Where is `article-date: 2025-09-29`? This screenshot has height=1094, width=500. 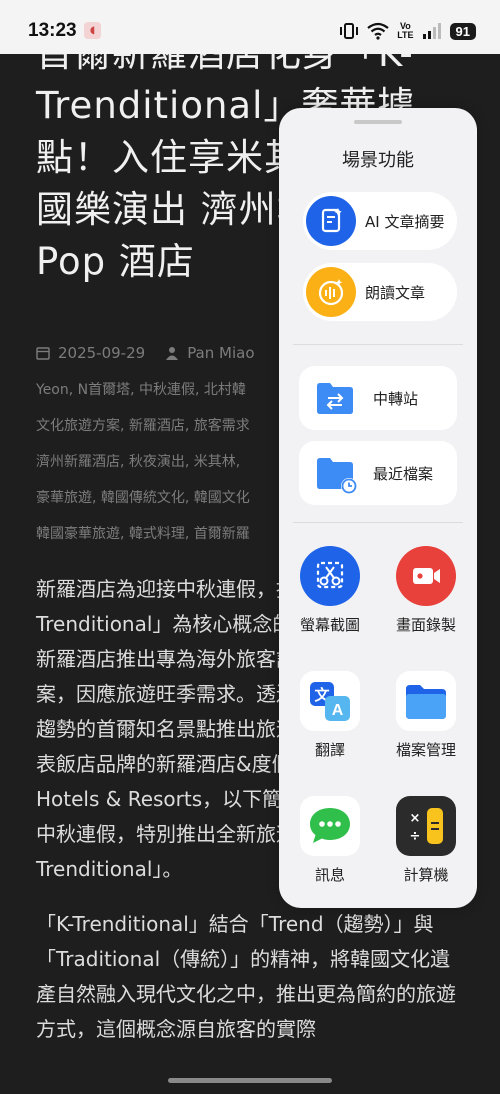 article-date: 2025-09-29 is located at coordinates (102, 353).